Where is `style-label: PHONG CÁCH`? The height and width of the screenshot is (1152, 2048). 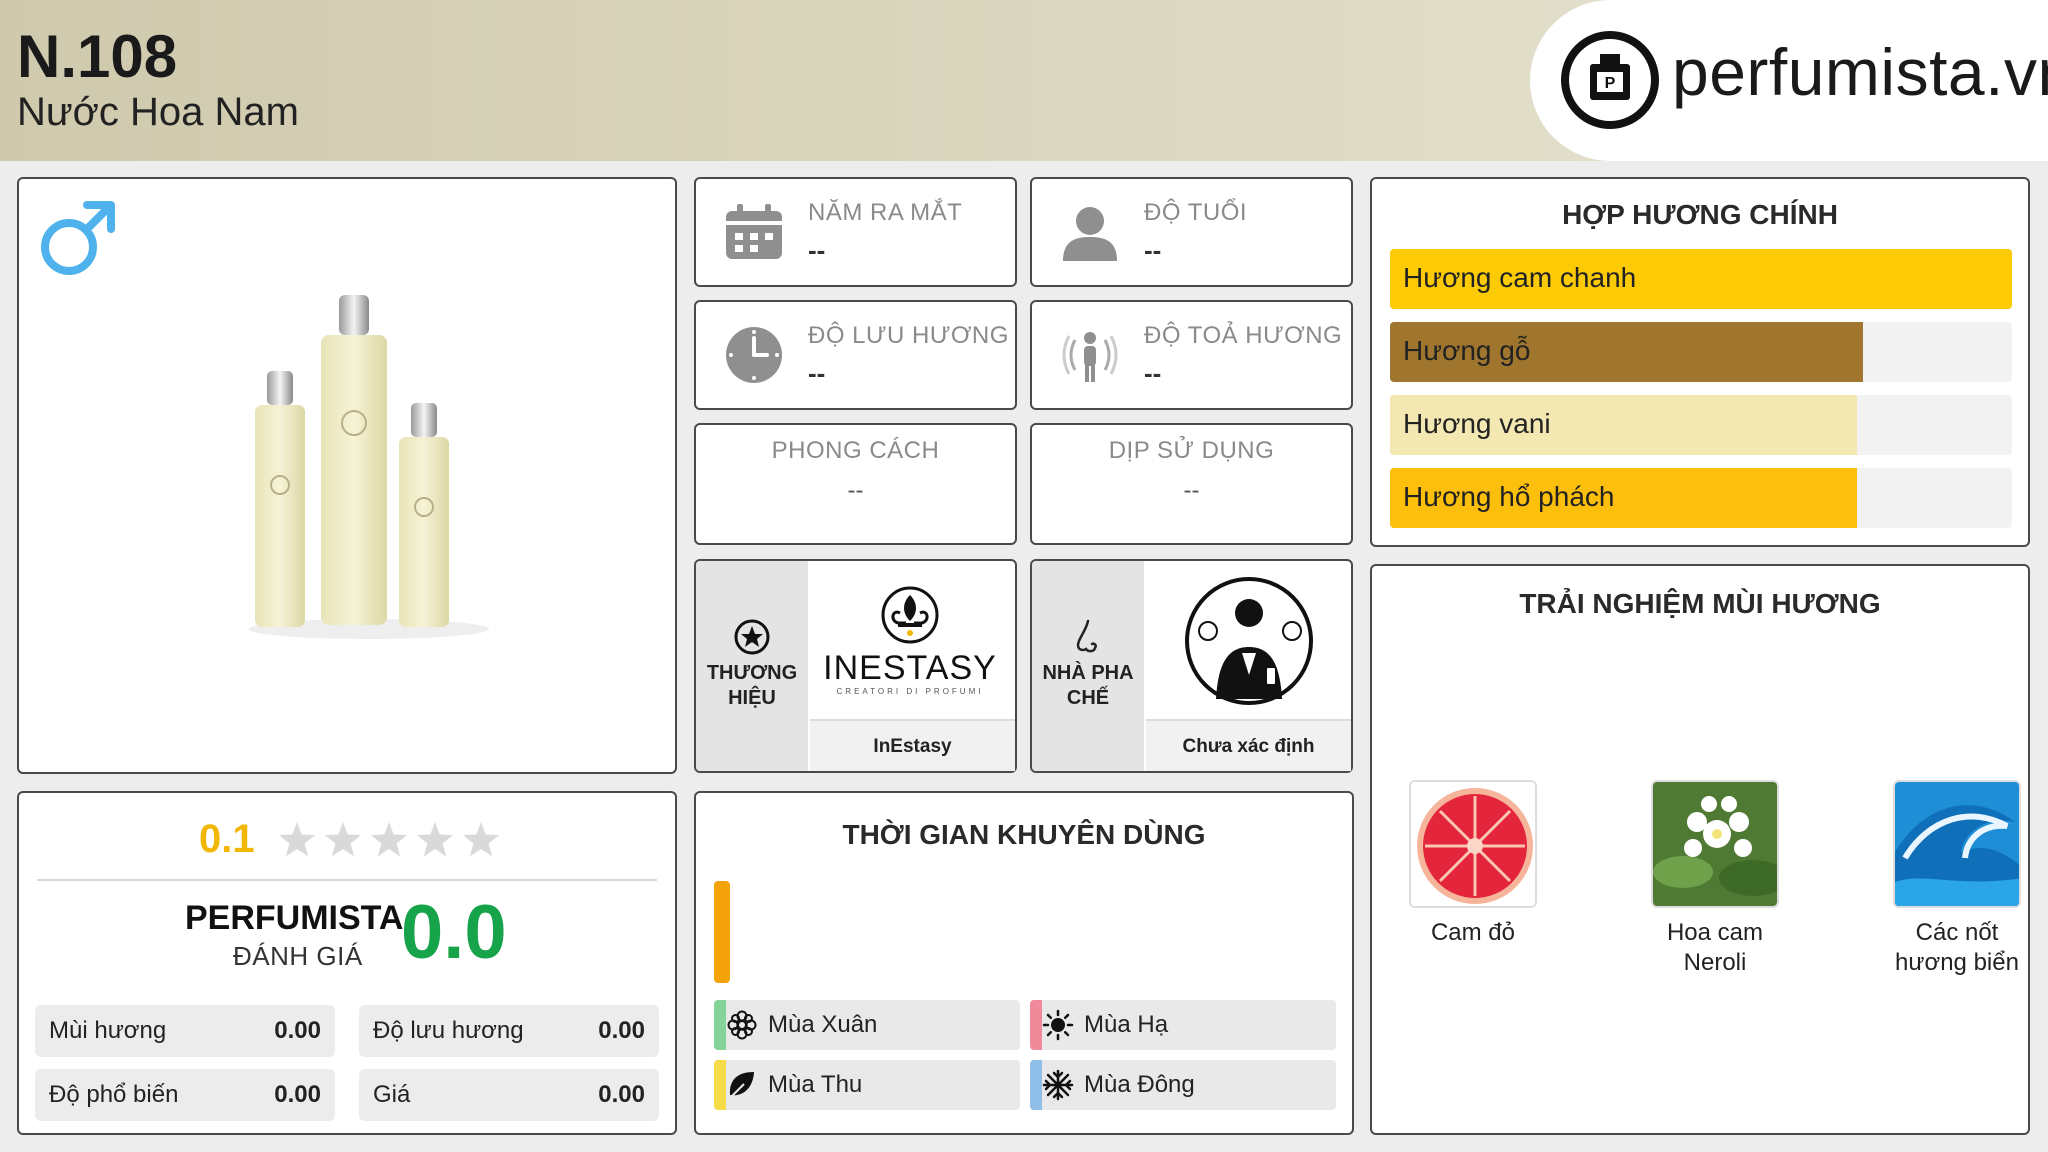
style-label: PHONG CÁCH is located at coordinates (855, 450).